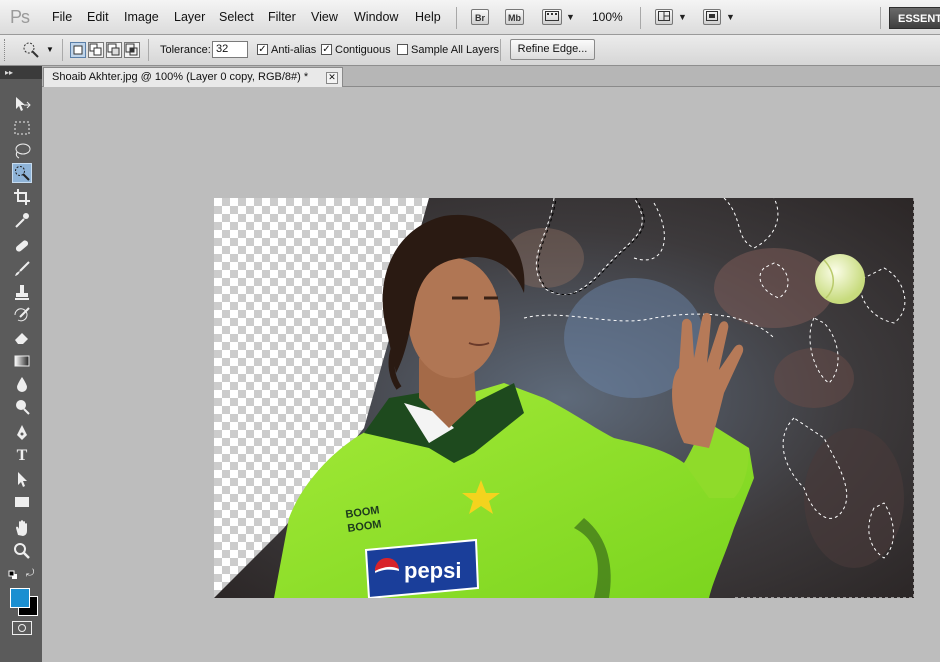  Describe the element at coordinates (22, 502) in the screenshot. I see `rectangle-tool-icon` at that location.